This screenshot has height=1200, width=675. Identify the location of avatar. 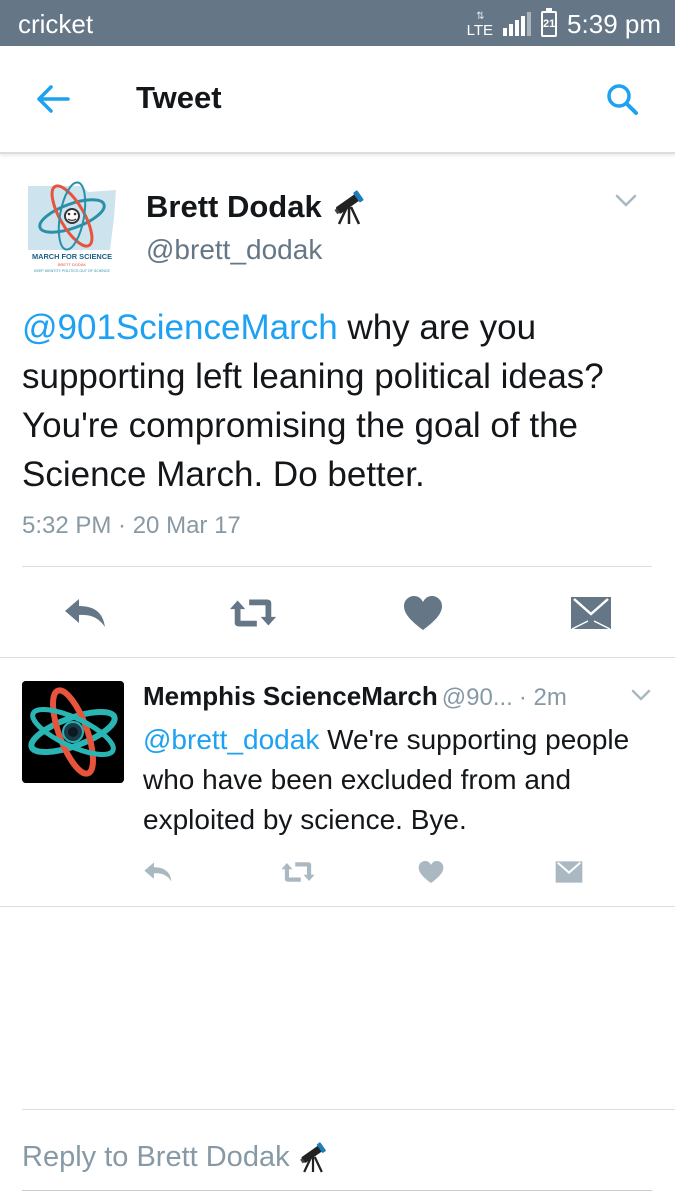
(73, 732).